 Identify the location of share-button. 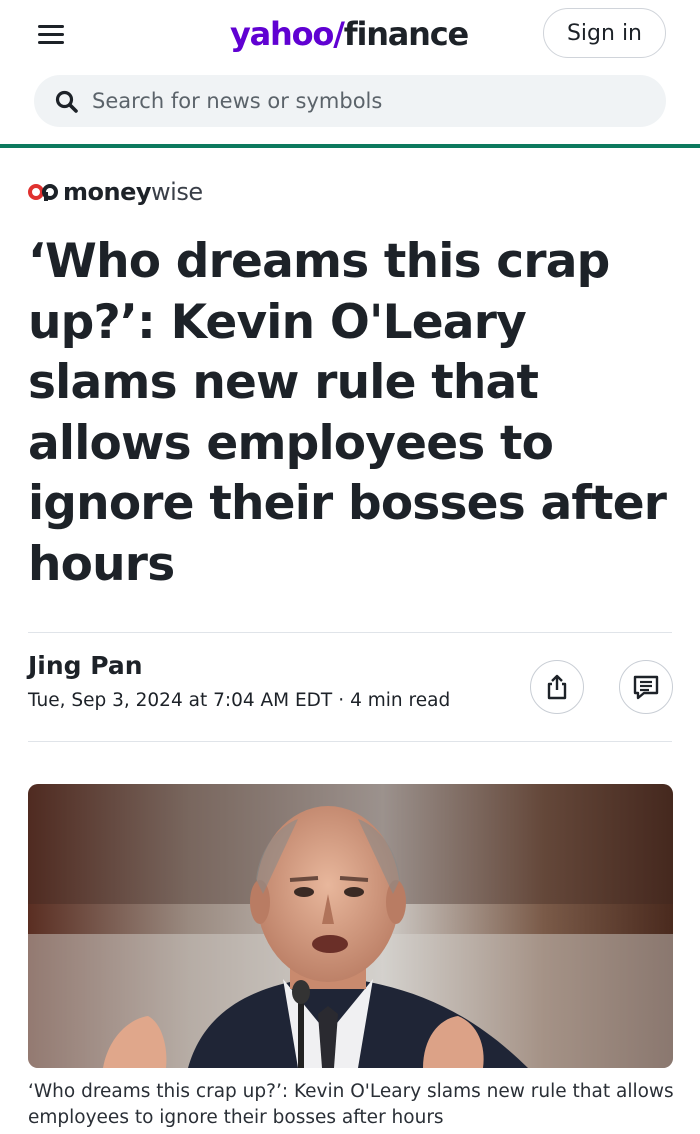
(557, 687).